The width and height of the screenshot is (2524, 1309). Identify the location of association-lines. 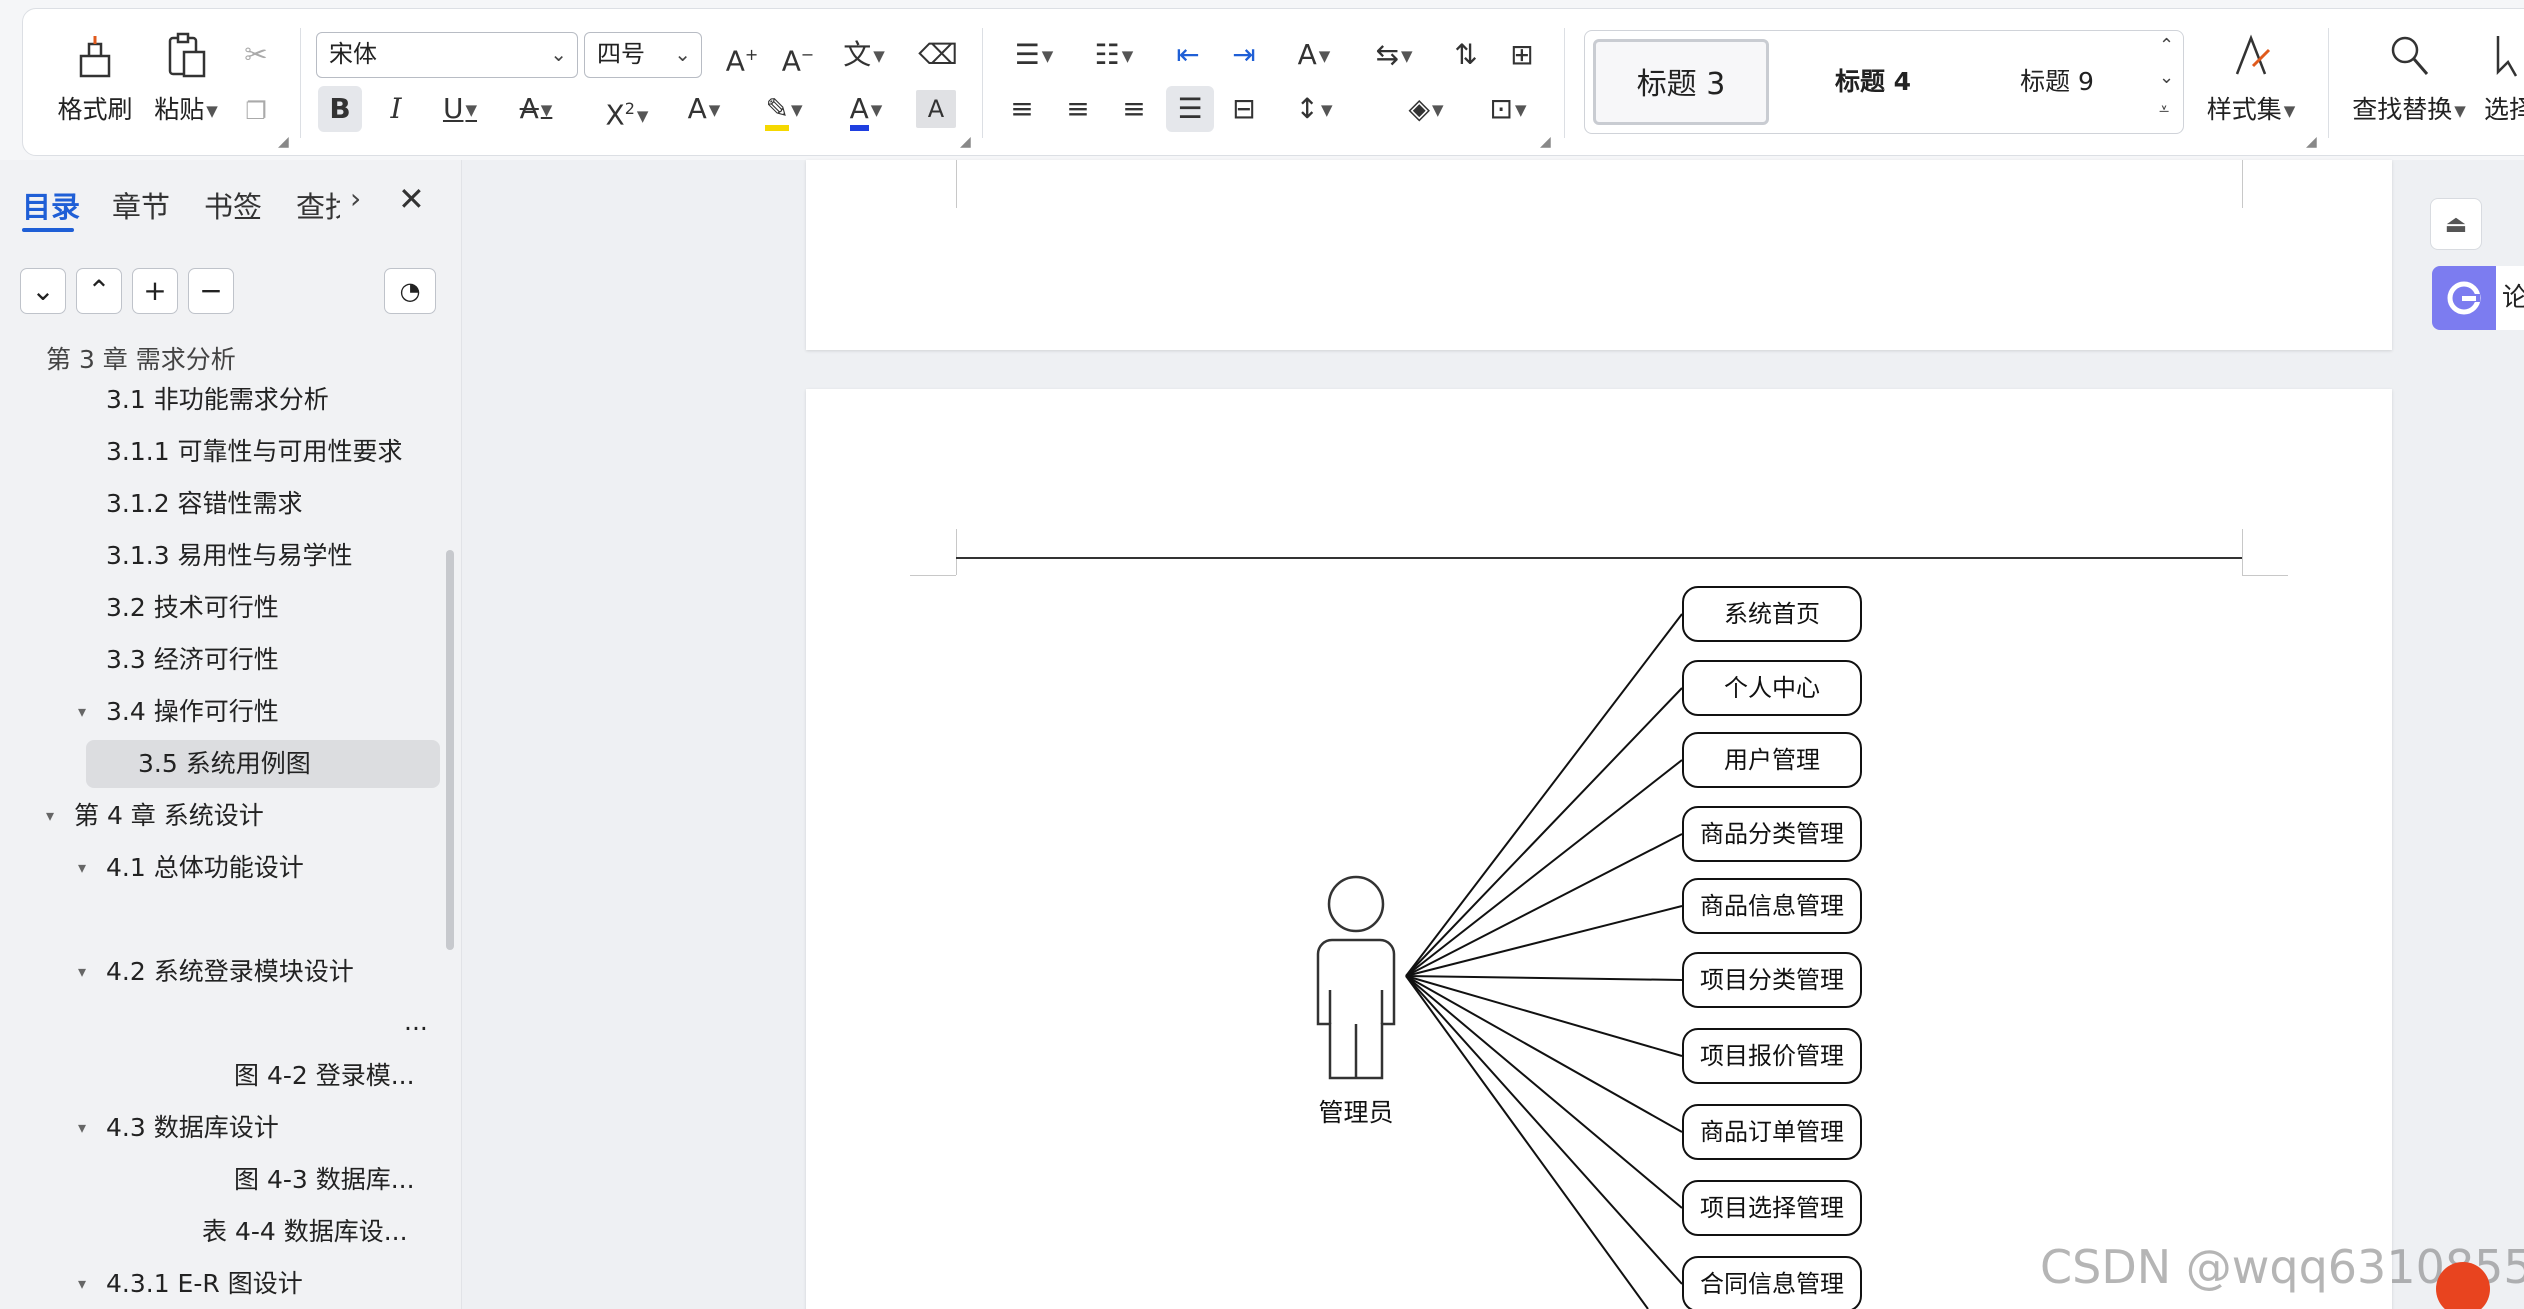
(1544, 961).